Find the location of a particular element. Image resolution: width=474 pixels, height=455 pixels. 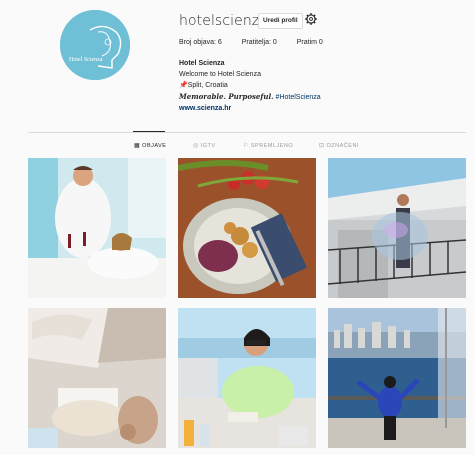

avatar-text: Hotel Scienza is located at coordinates (86, 60).